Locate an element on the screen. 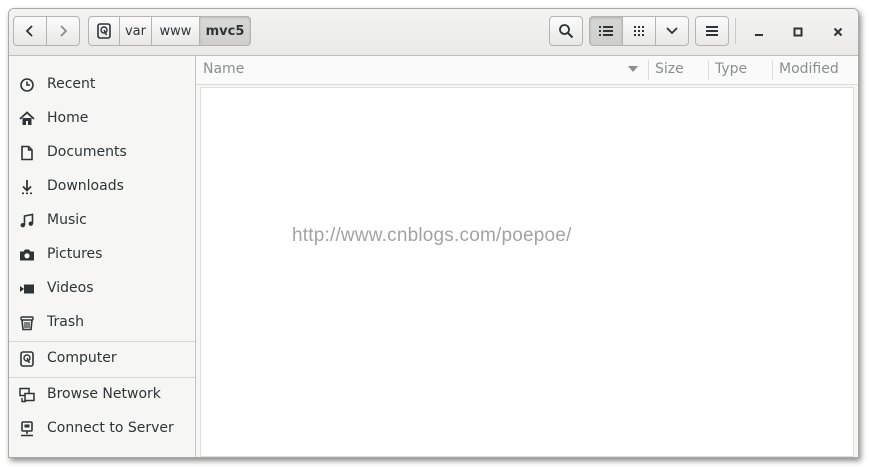 This screenshot has height=467, width=869. sidebar-item-browse-network: Browse Network is located at coordinates (102, 395).